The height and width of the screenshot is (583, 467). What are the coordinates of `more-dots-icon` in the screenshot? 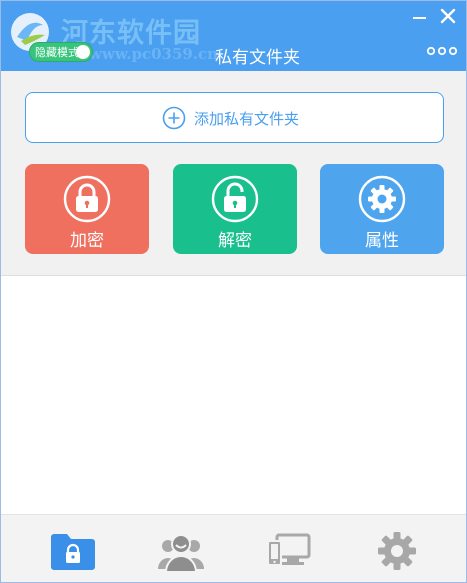 It's located at (442, 51).